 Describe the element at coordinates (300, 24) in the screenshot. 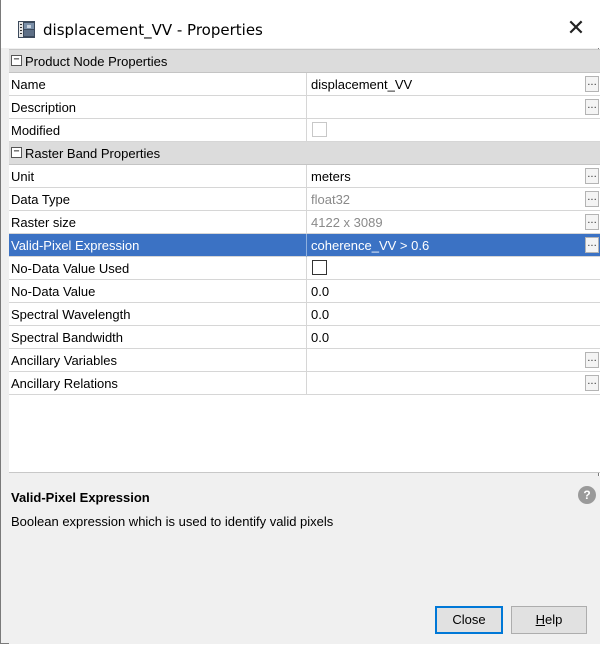

I see `title-bar: displacement_VV - Properties ✕` at that location.